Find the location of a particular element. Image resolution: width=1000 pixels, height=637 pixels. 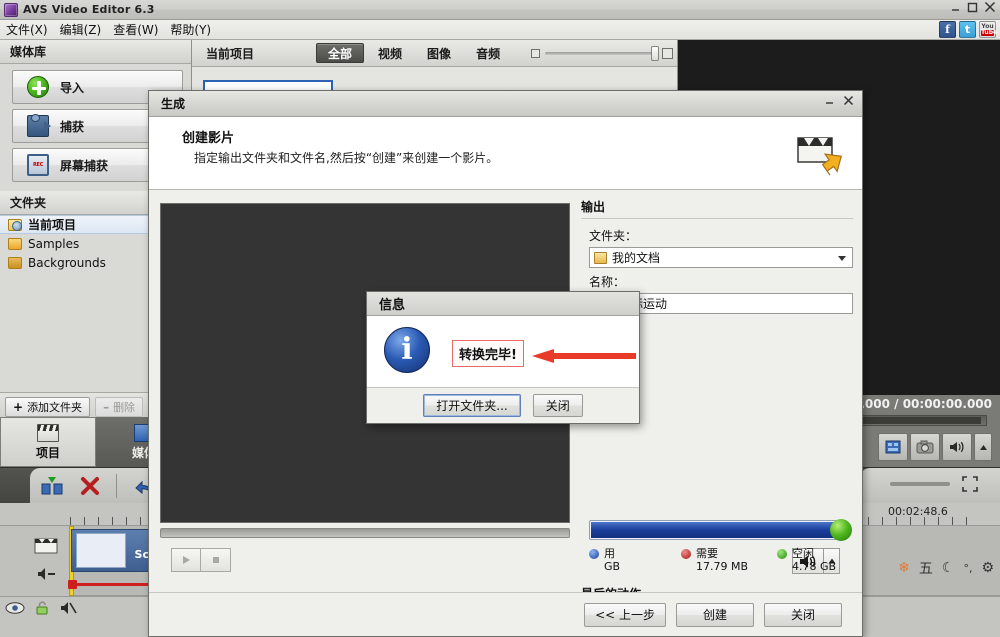

preview-scrollbar is located at coordinates (365, 533).